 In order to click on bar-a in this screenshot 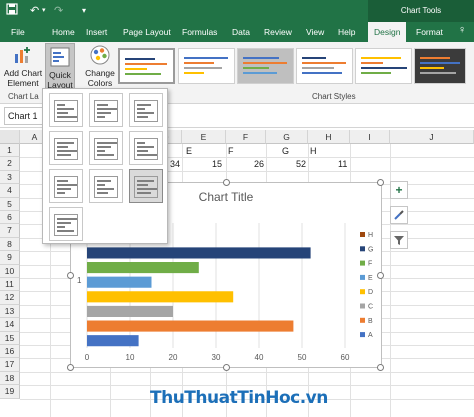, I will do `click(113, 341)`.